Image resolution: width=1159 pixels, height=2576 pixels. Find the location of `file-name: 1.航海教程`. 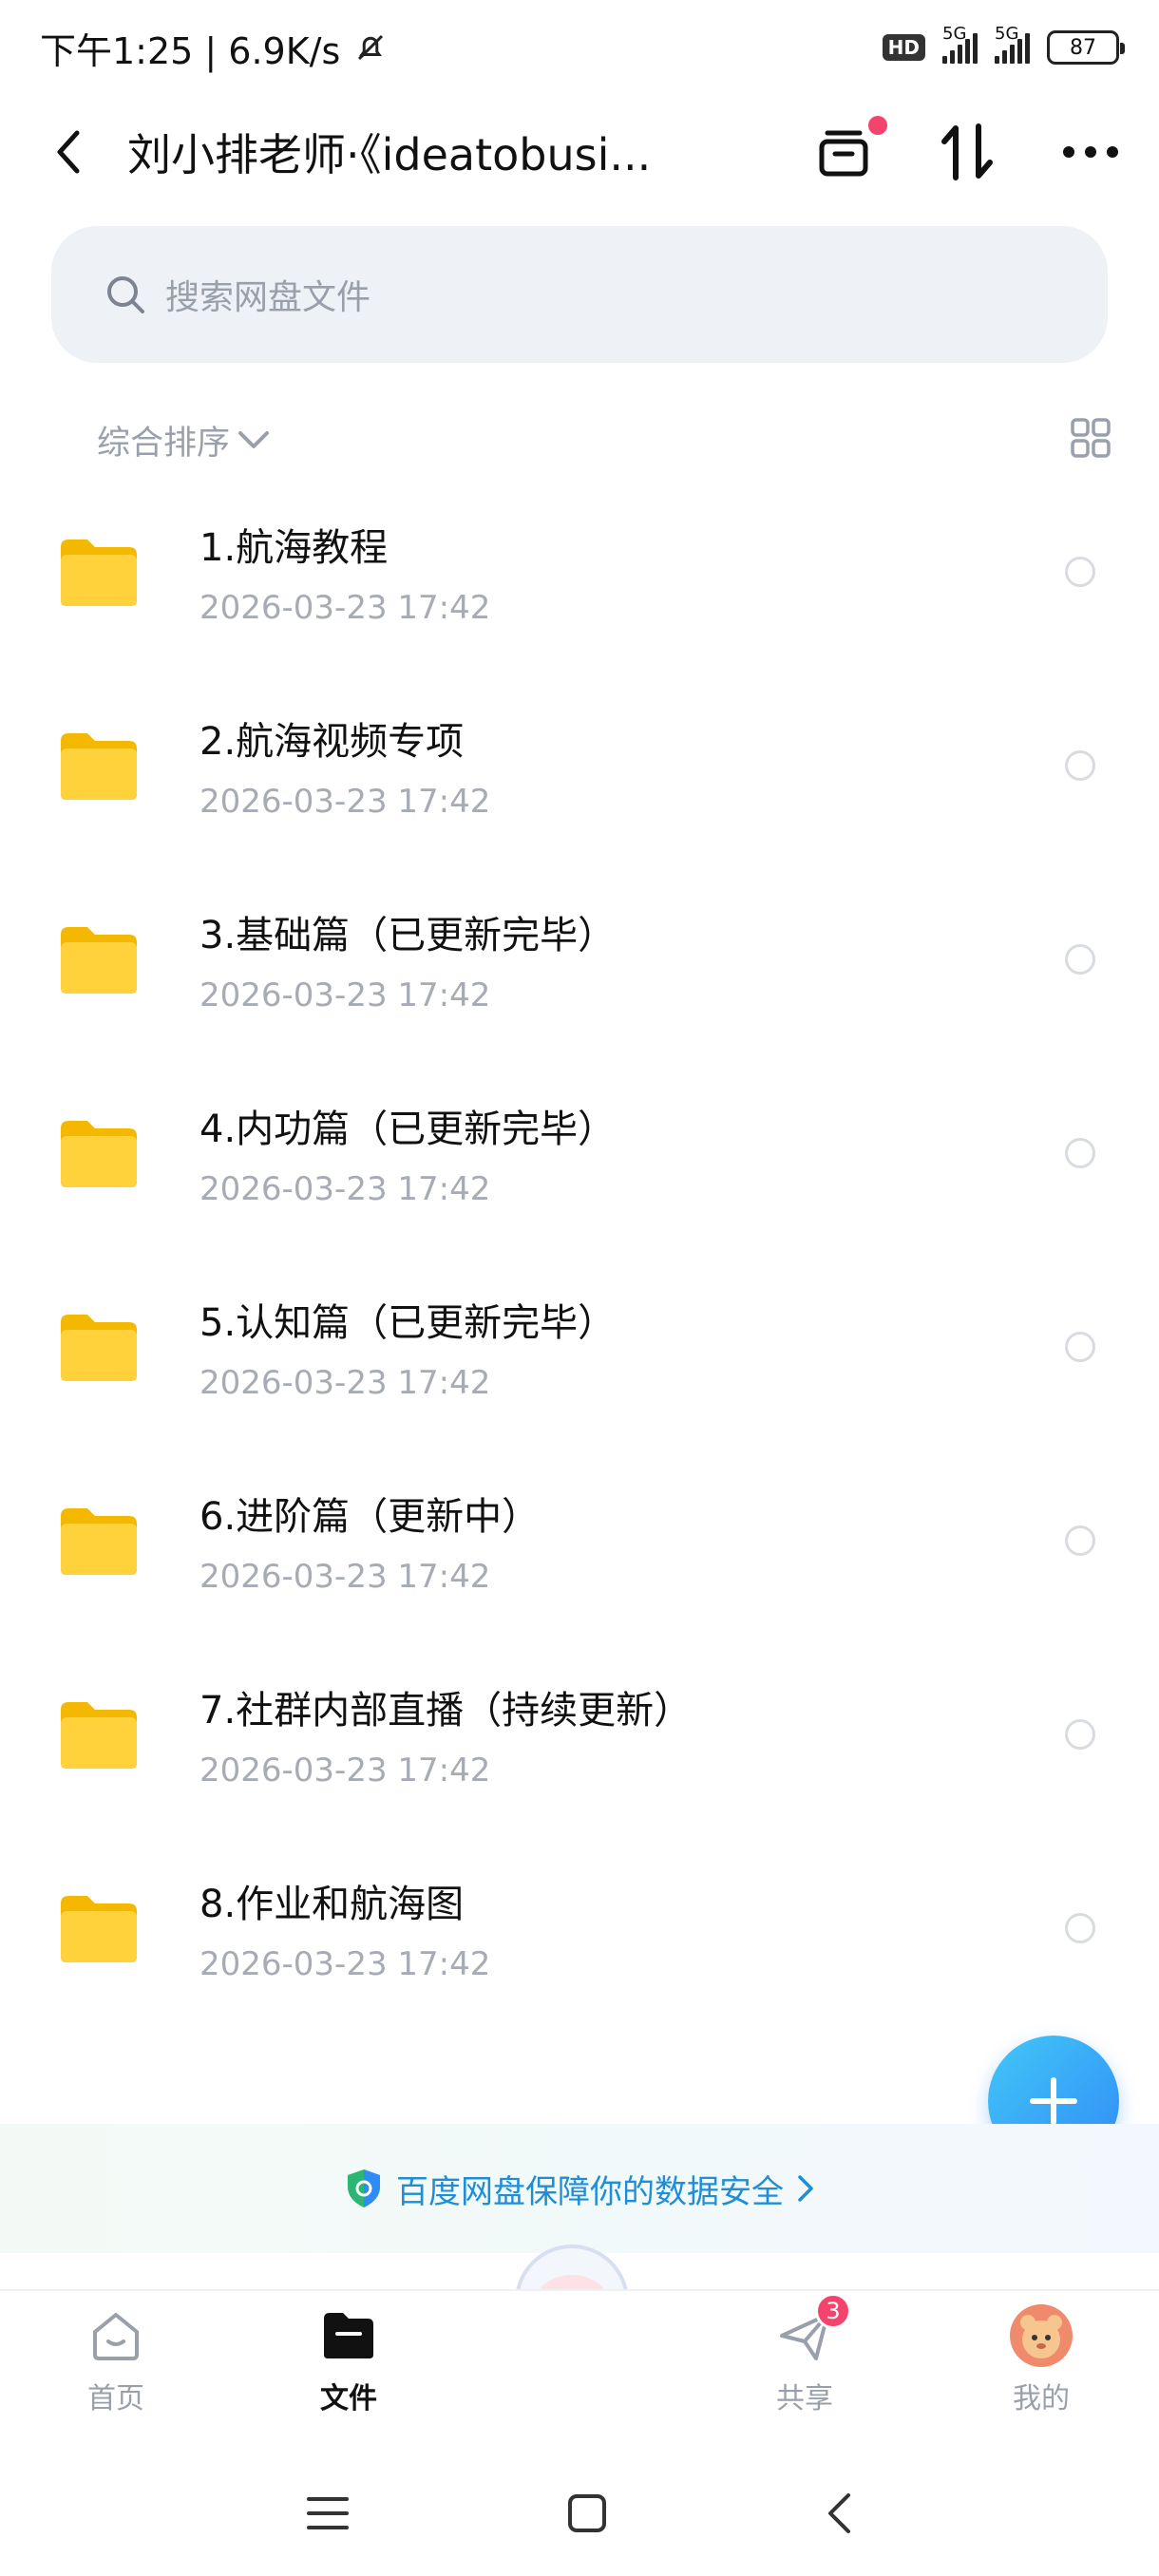

file-name: 1.航海教程 is located at coordinates (294, 548).